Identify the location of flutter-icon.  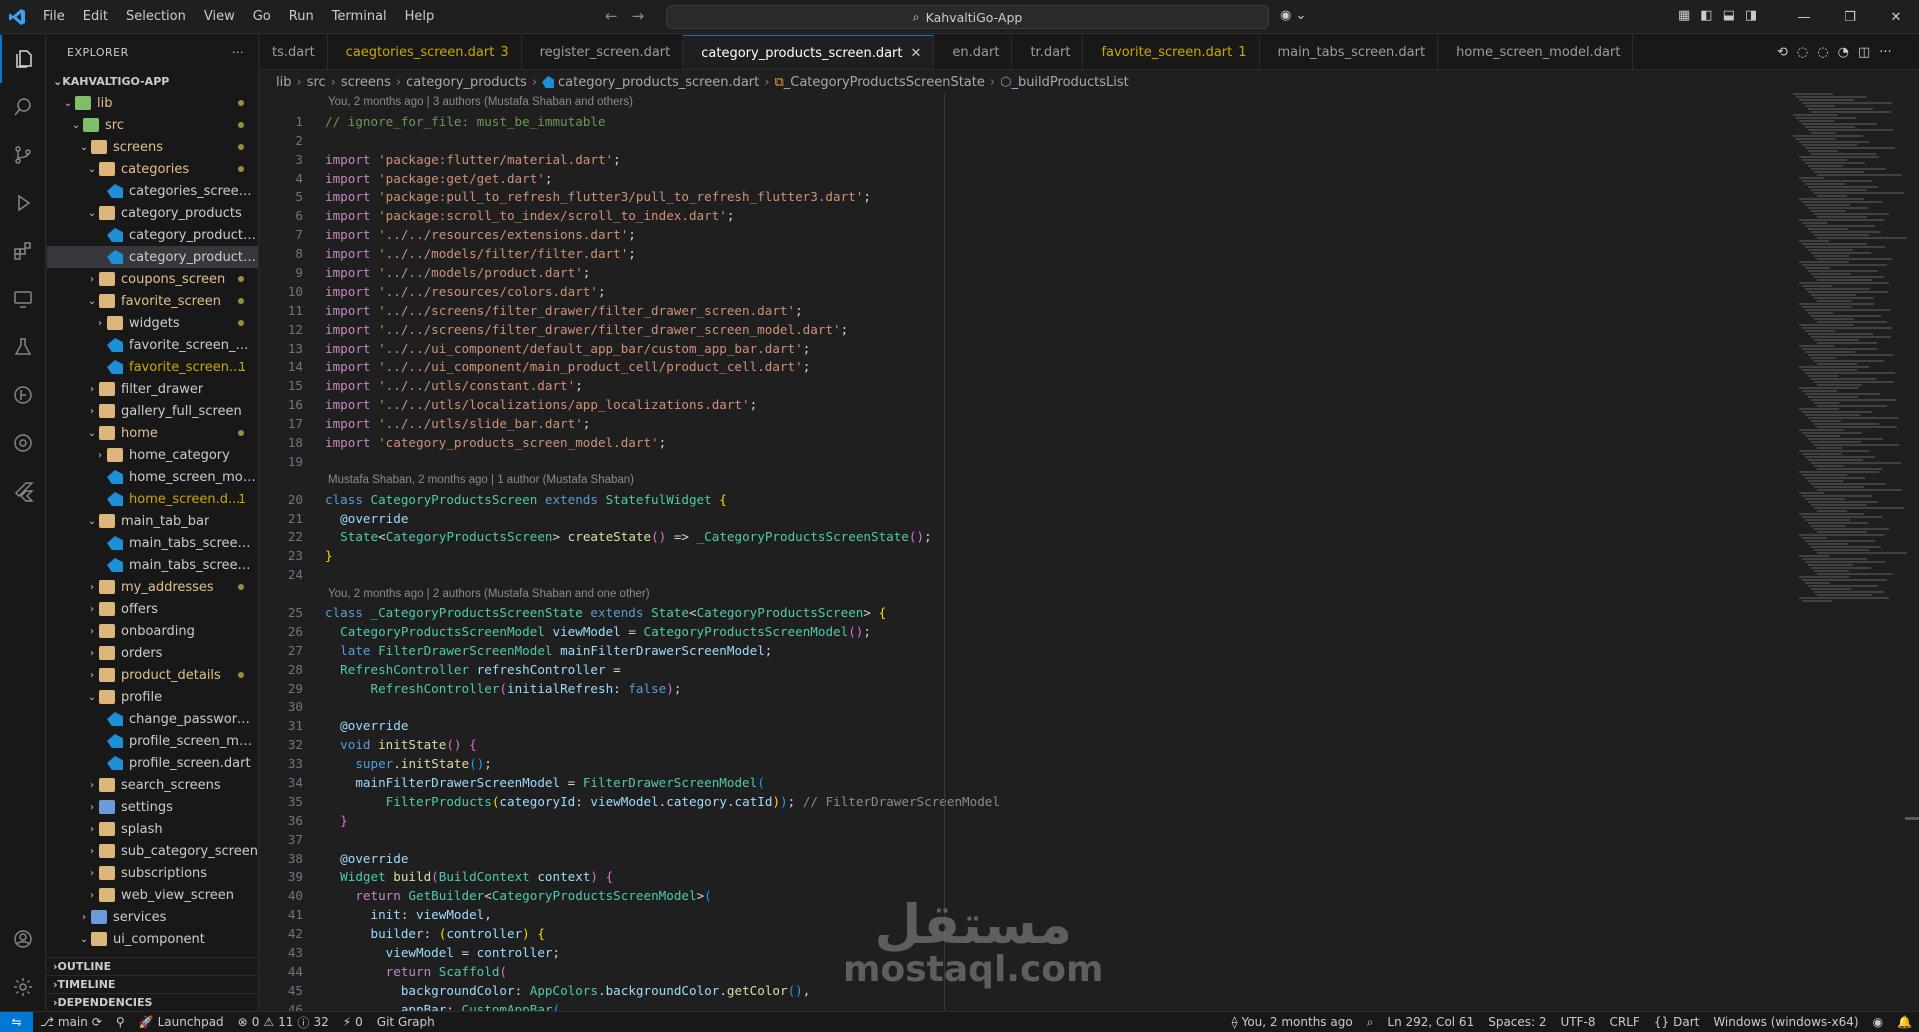
(23, 491).